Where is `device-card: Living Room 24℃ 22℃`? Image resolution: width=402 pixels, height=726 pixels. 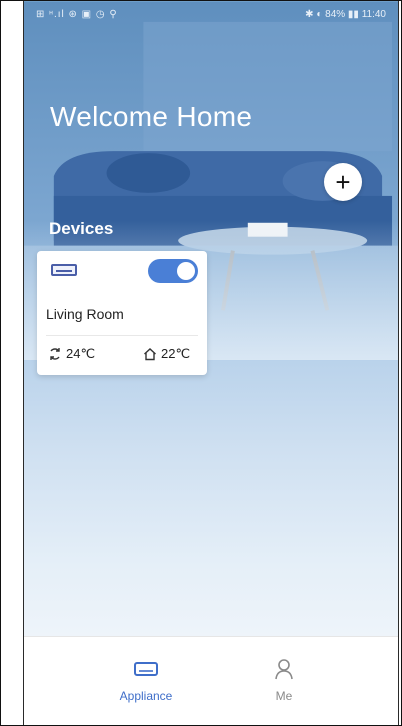
device-card: Living Room 24℃ 22℃ is located at coordinates (122, 313).